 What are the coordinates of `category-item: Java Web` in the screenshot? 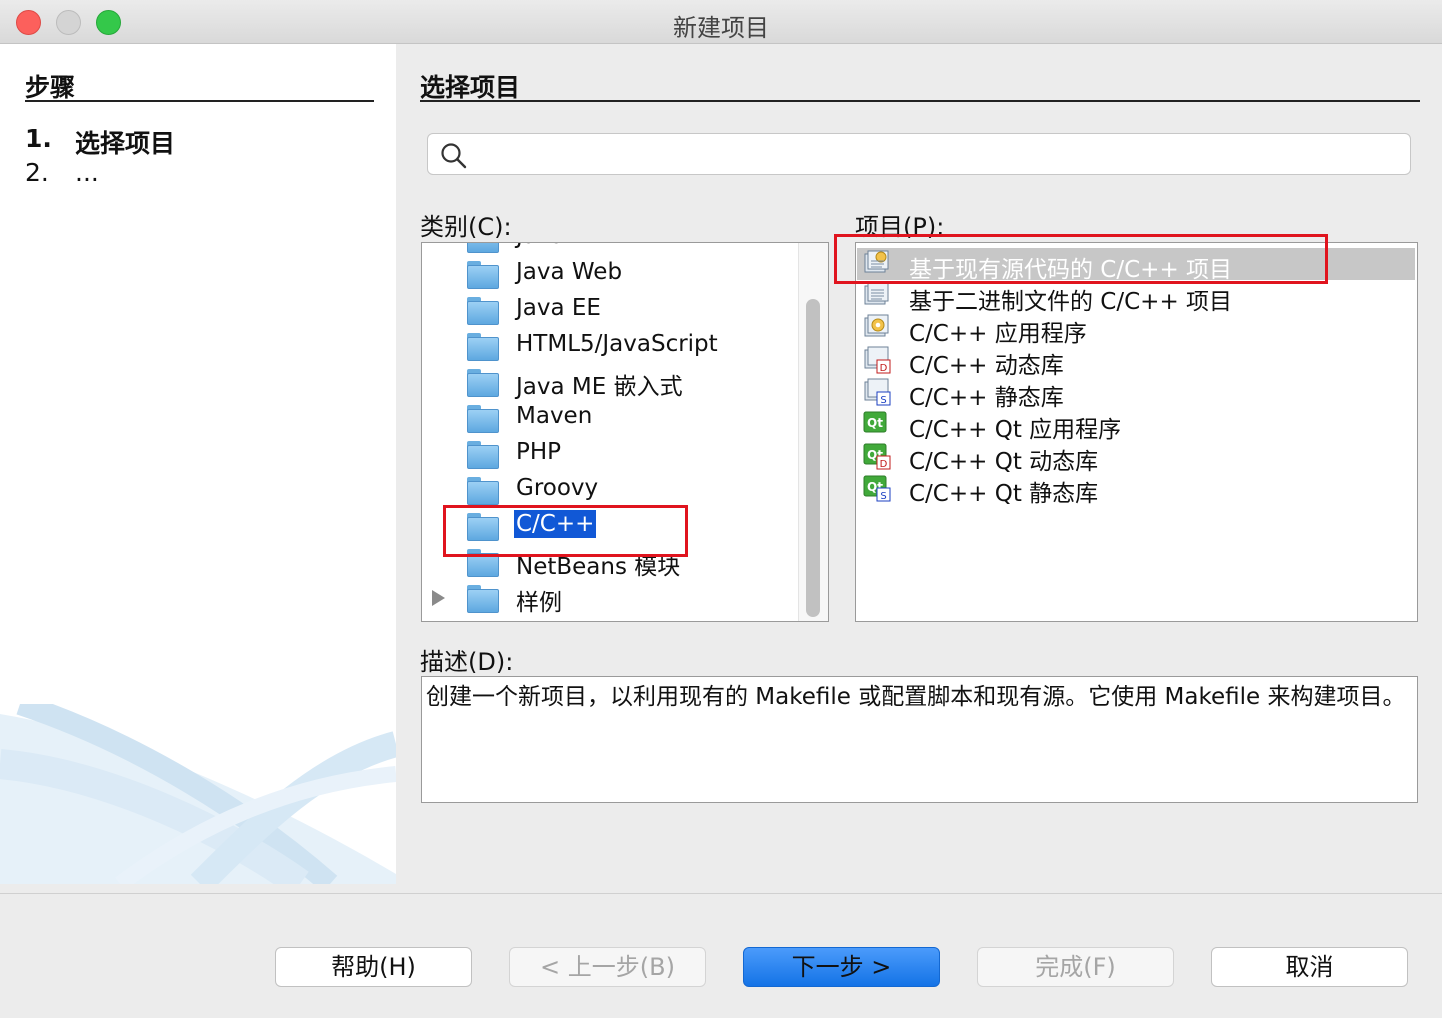 It's located at (612, 275).